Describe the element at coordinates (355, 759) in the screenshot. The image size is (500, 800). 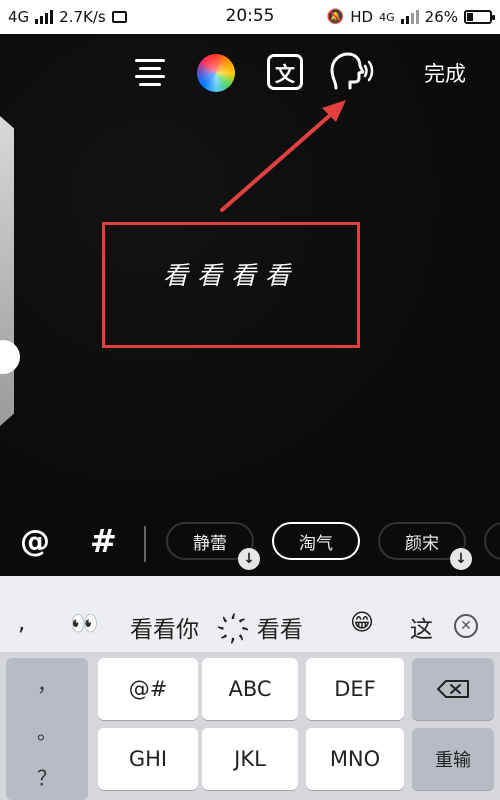
I see `key-mno: MNO` at that location.